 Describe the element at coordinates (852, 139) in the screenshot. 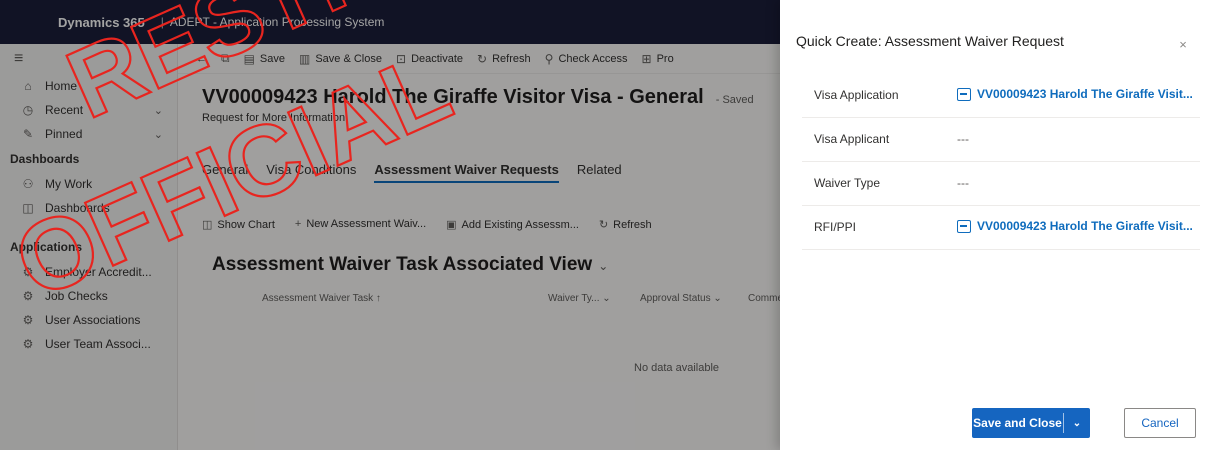

I see `field-label: Visa Applicant` at that location.